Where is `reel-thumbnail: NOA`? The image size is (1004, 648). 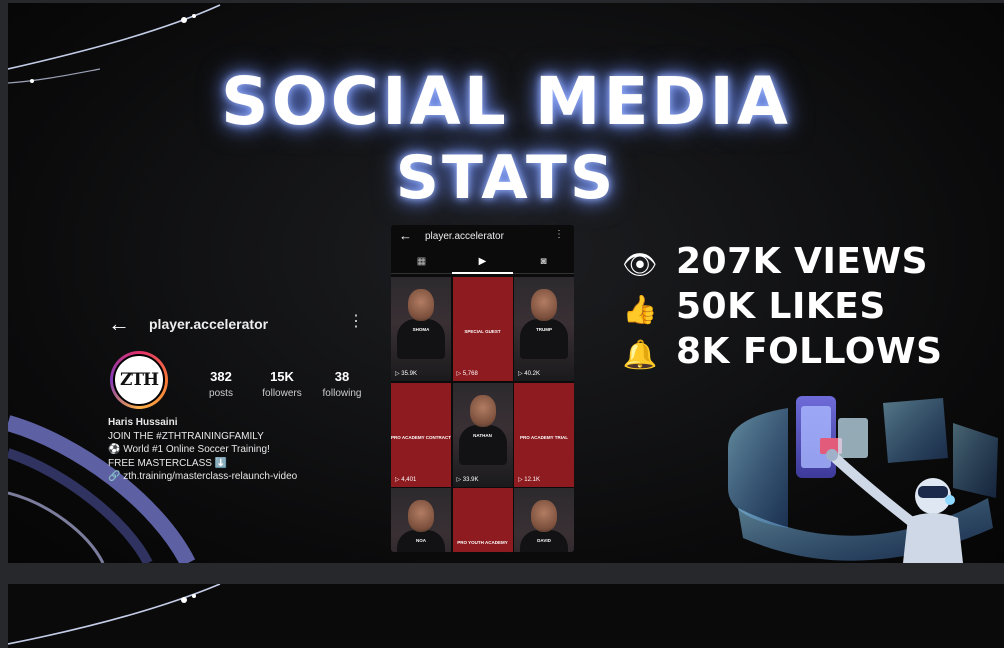
reel-thumbnail: NOA is located at coordinates (421, 520).